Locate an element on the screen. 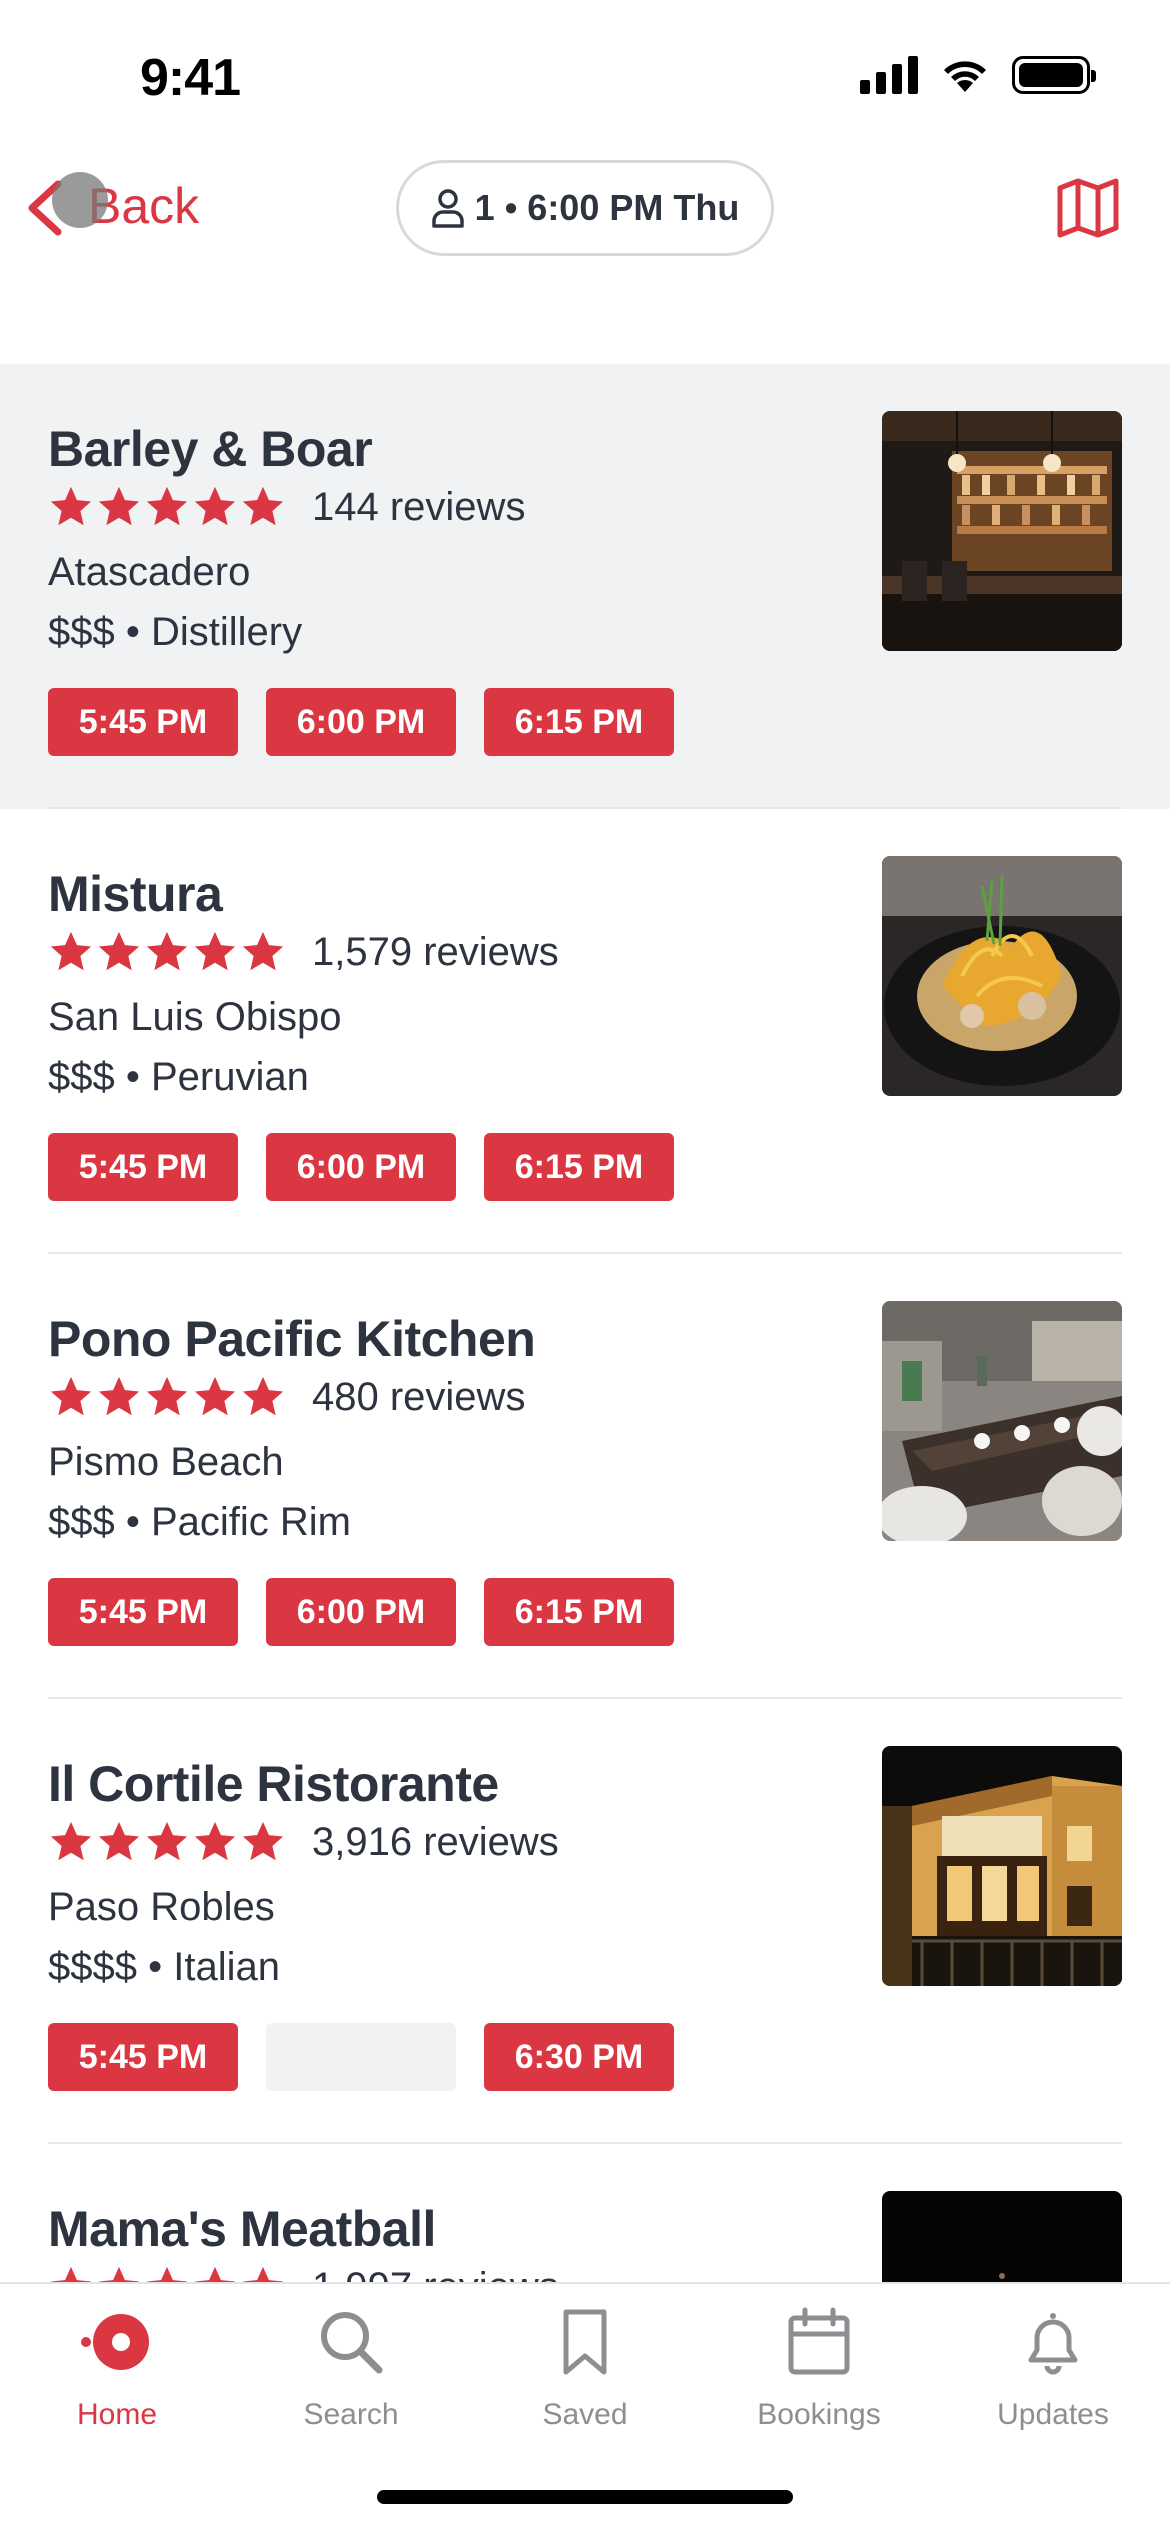 The height and width of the screenshot is (2532, 1170). tab-search: Search is located at coordinates (351, 2369).